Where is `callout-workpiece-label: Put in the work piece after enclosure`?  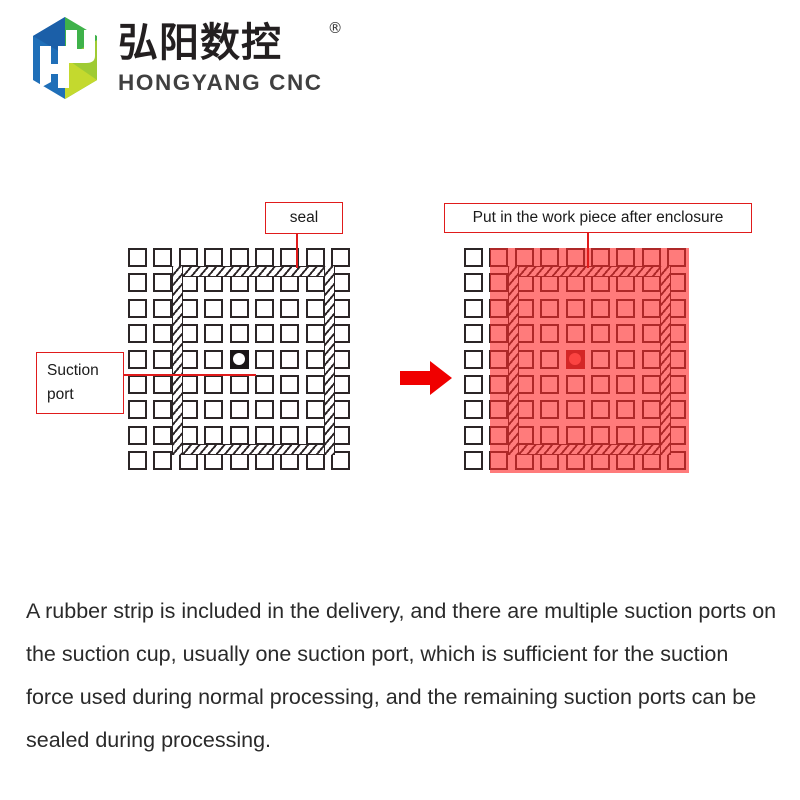
callout-workpiece-label: Put in the work piece after enclosure is located at coordinates (598, 217).